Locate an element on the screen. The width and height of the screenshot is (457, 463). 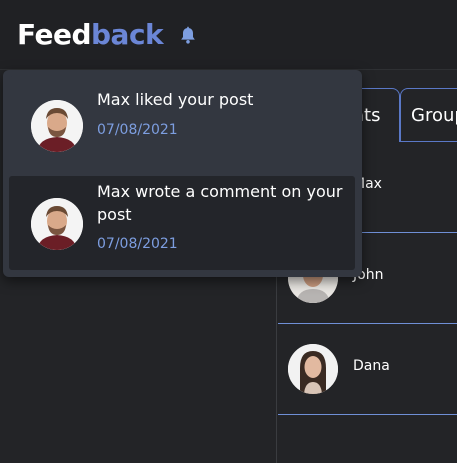
chat-name: Dana is located at coordinates (371, 366).